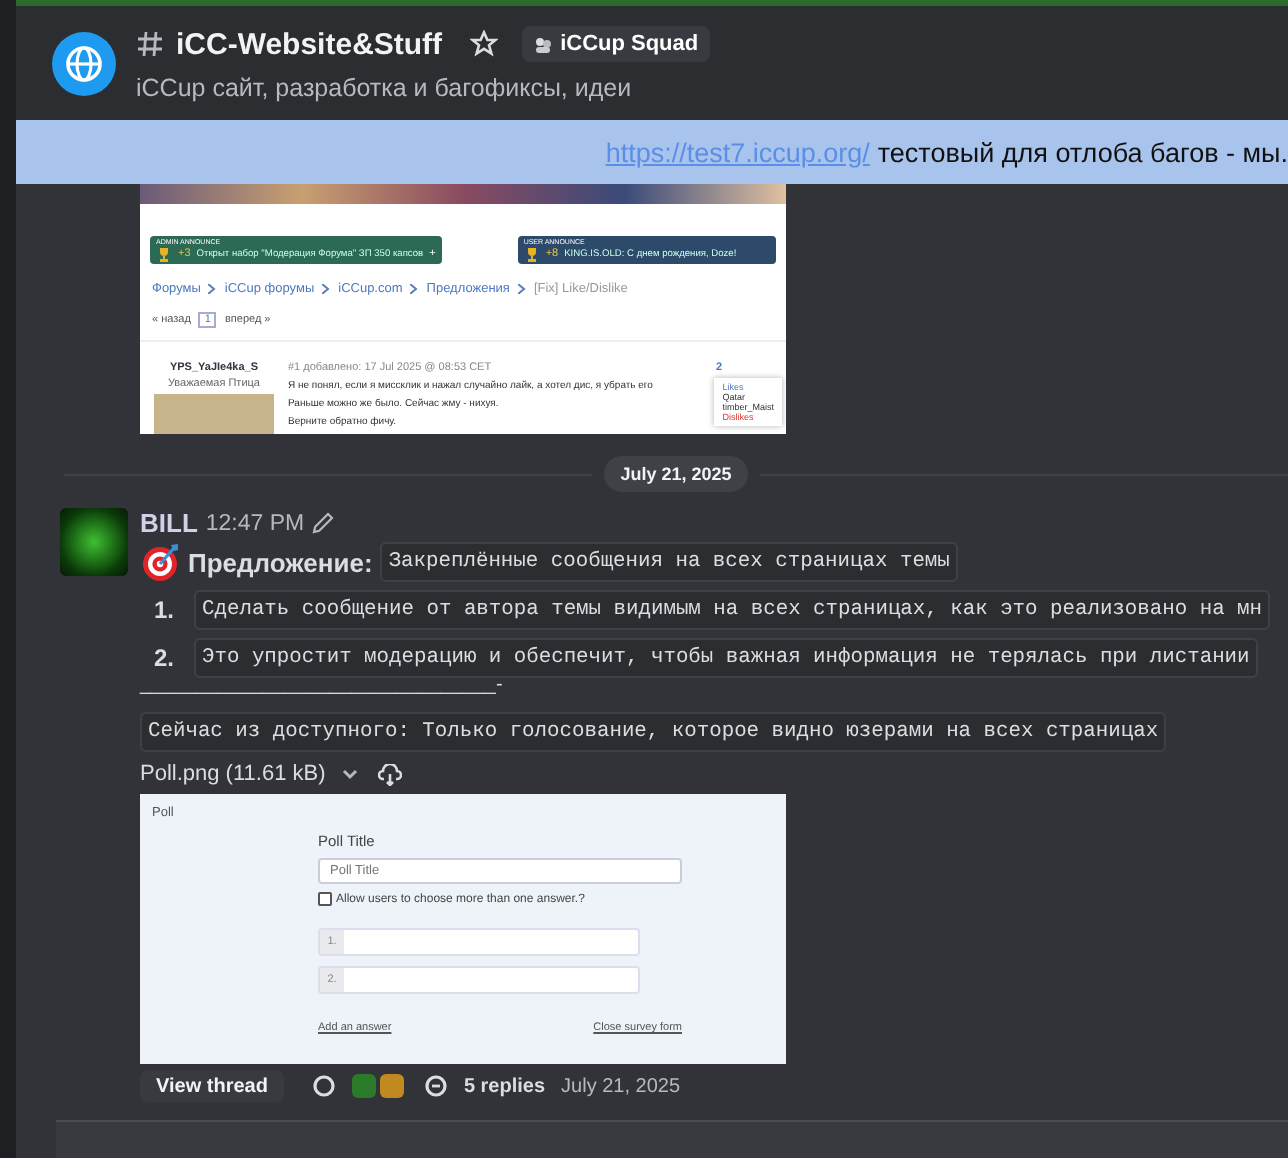 This screenshot has width=1288, height=1158. What do you see at coordinates (255, 523) in the screenshot?
I see `message-time: 12:47 PM` at bounding box center [255, 523].